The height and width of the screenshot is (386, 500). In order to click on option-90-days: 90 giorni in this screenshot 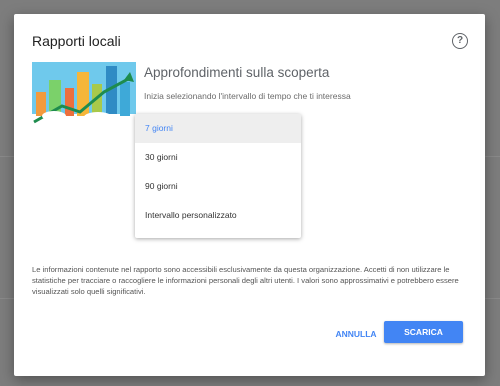, I will do `click(218, 186)`.